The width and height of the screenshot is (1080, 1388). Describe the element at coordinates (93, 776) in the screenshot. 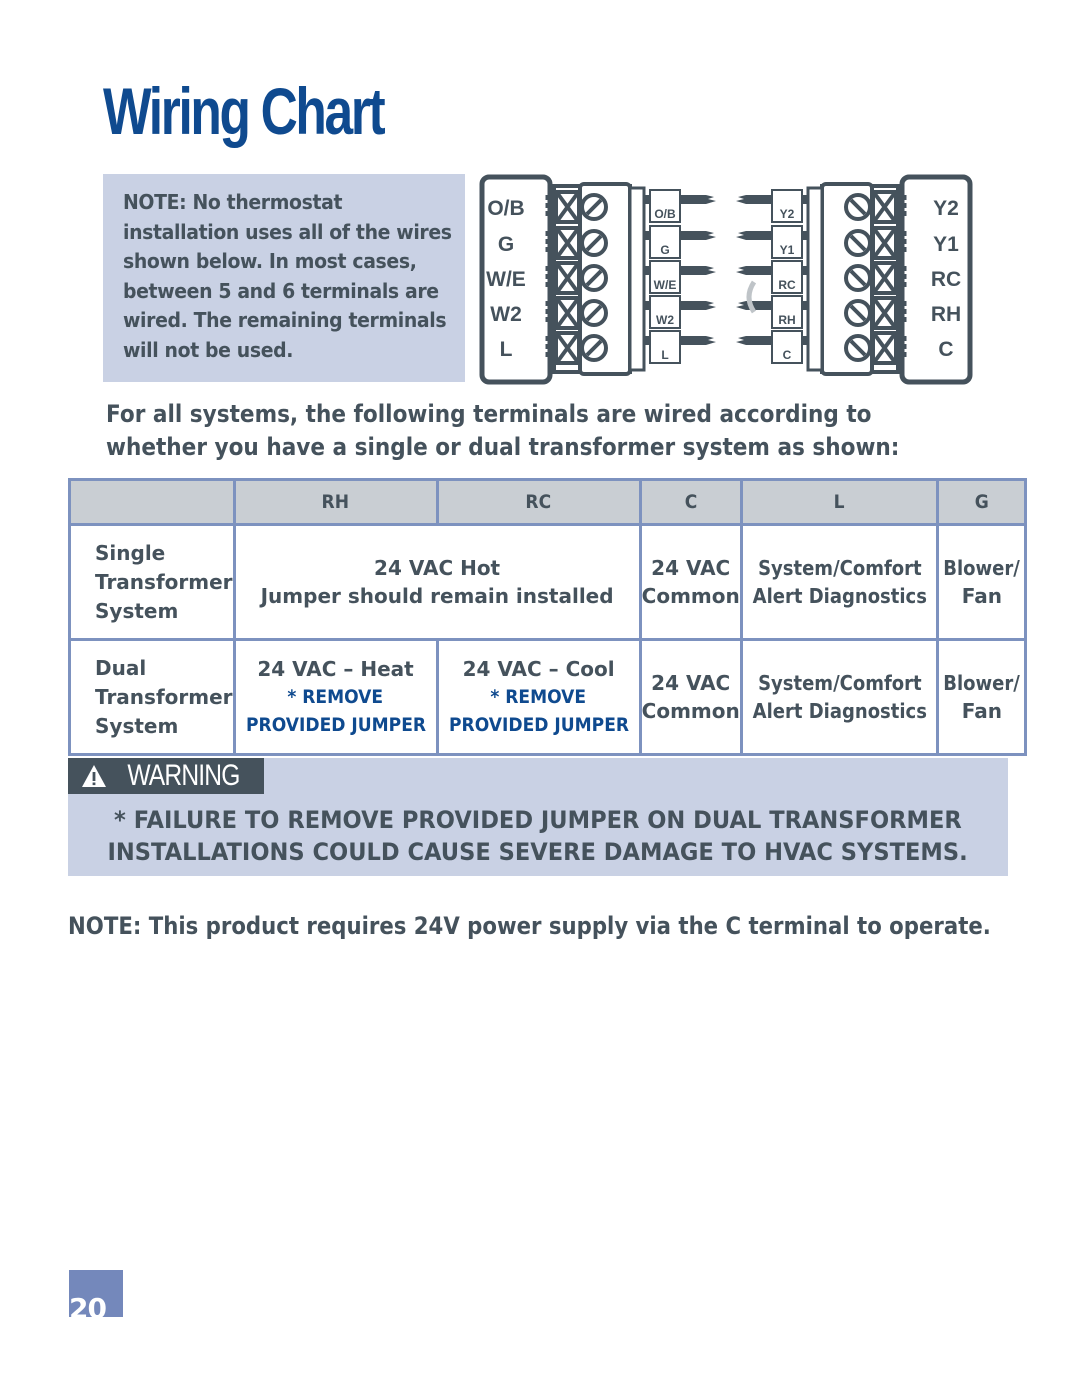

I see `warning-triangle-icon` at that location.